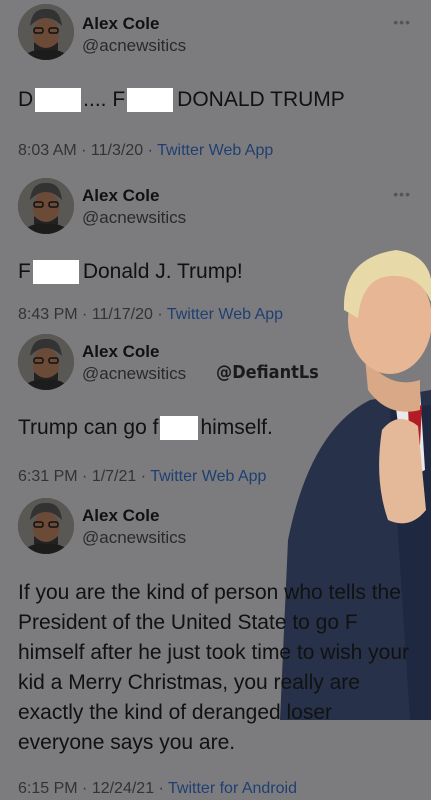 This screenshot has height=800, width=431. What do you see at coordinates (157, 788) in the screenshot?
I see `tweet-meta: 6:15 PM · 12/24/21 · Twitter for Android` at bounding box center [157, 788].